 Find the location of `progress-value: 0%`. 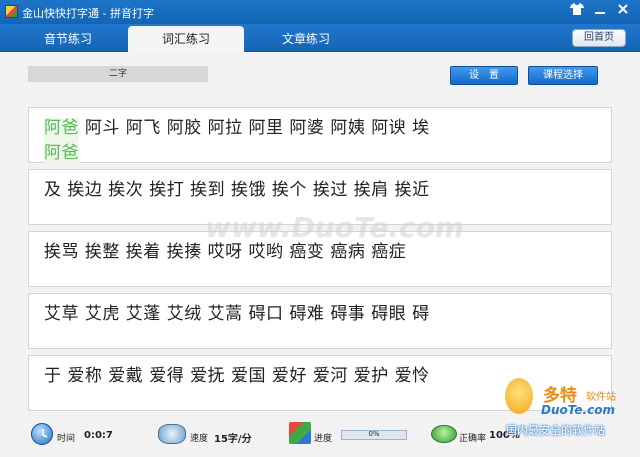

progress-value: 0% is located at coordinates (374, 434).